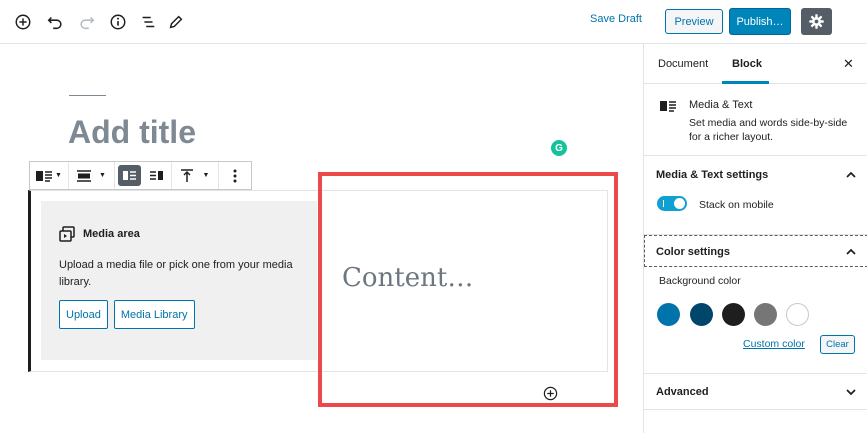  I want to click on panel-title-advanced: Advanced, so click(682, 392).